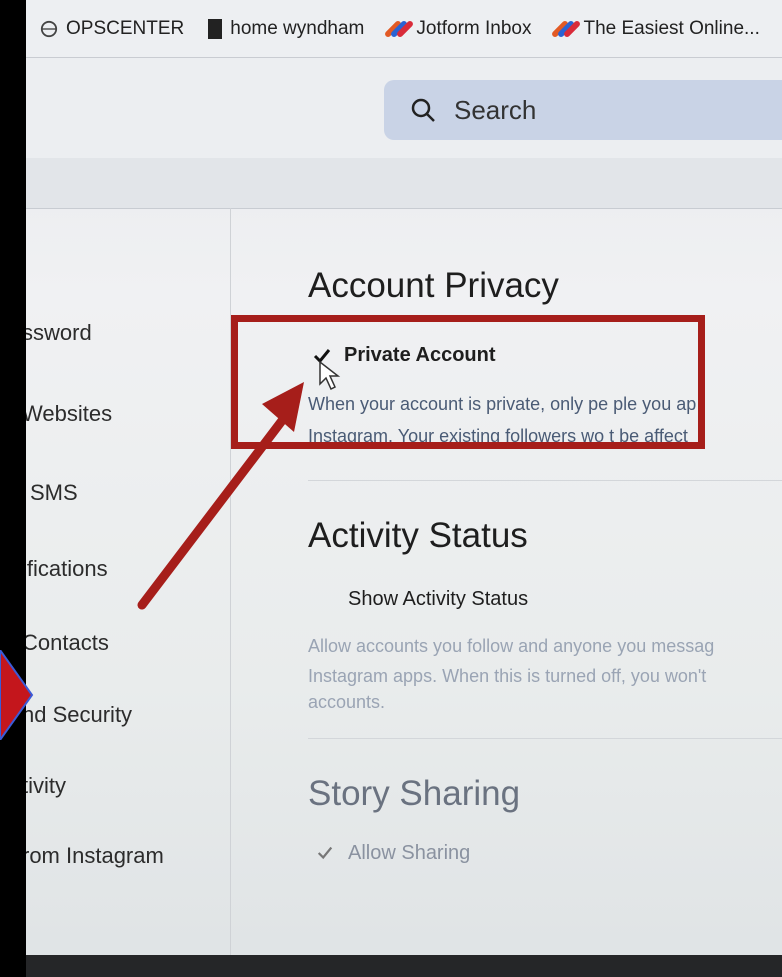  Describe the element at coordinates (46, 786) in the screenshot. I see `sidebar-item-activity: tivity` at that location.